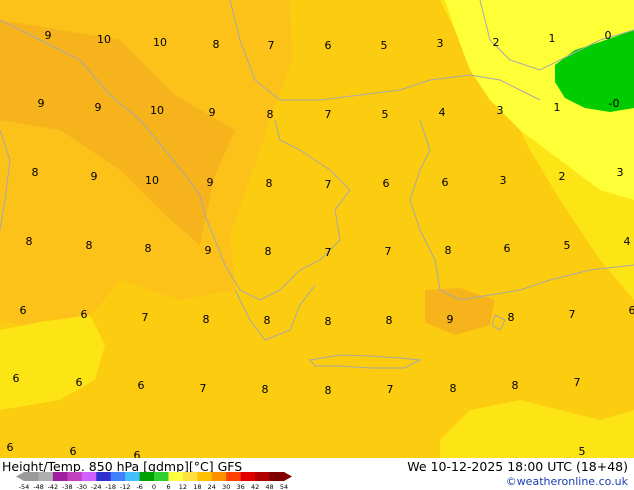  Describe the element at coordinates (67, 486) in the screenshot. I see `legend-tick-label: -38` at that location.